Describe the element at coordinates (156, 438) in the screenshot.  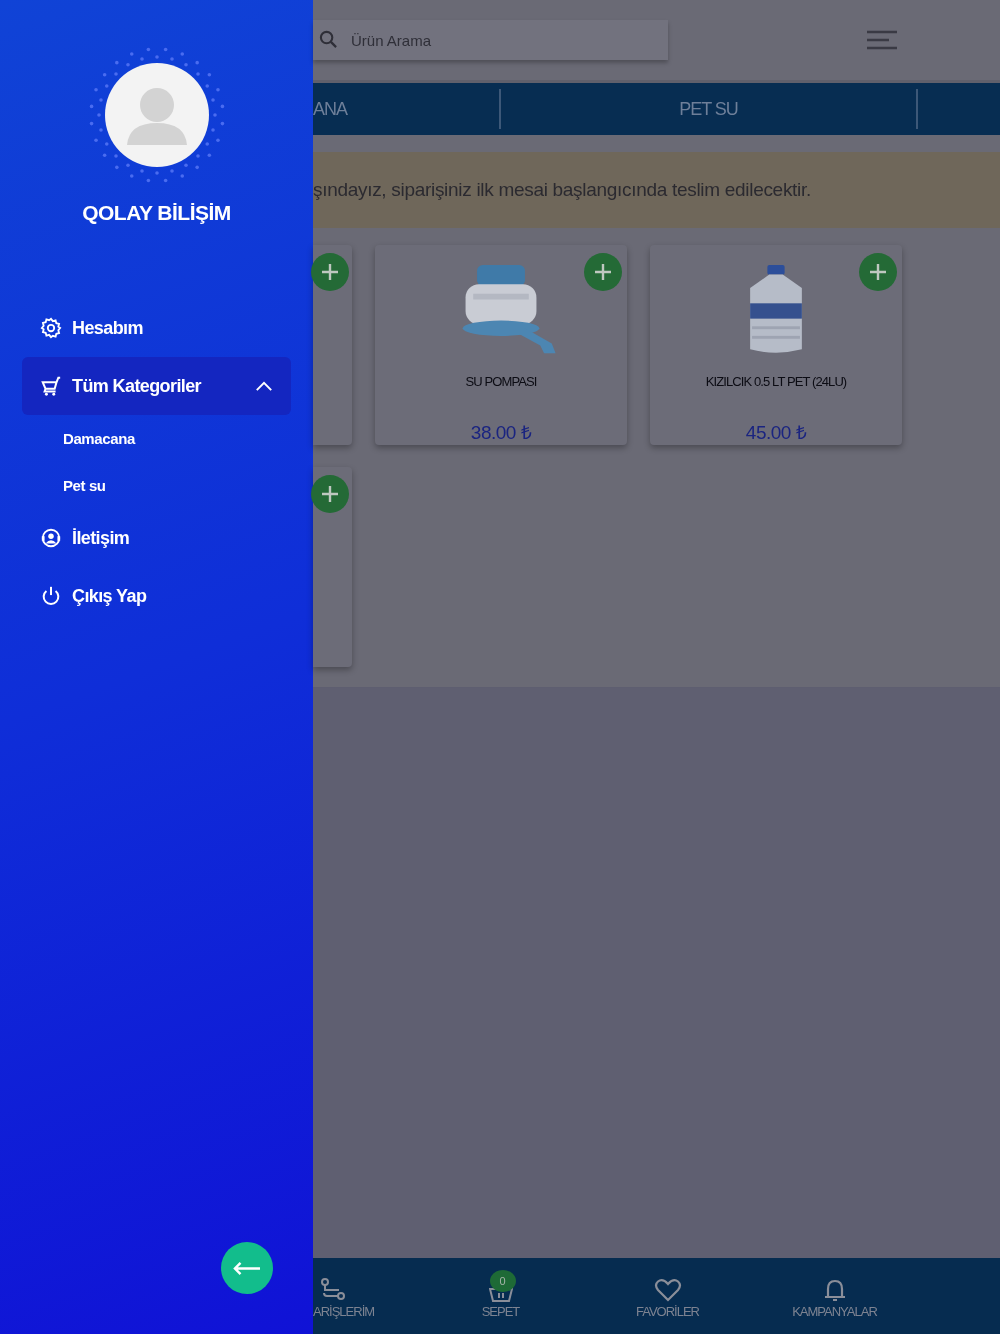
I see `submenu-item: Damacana` at that location.